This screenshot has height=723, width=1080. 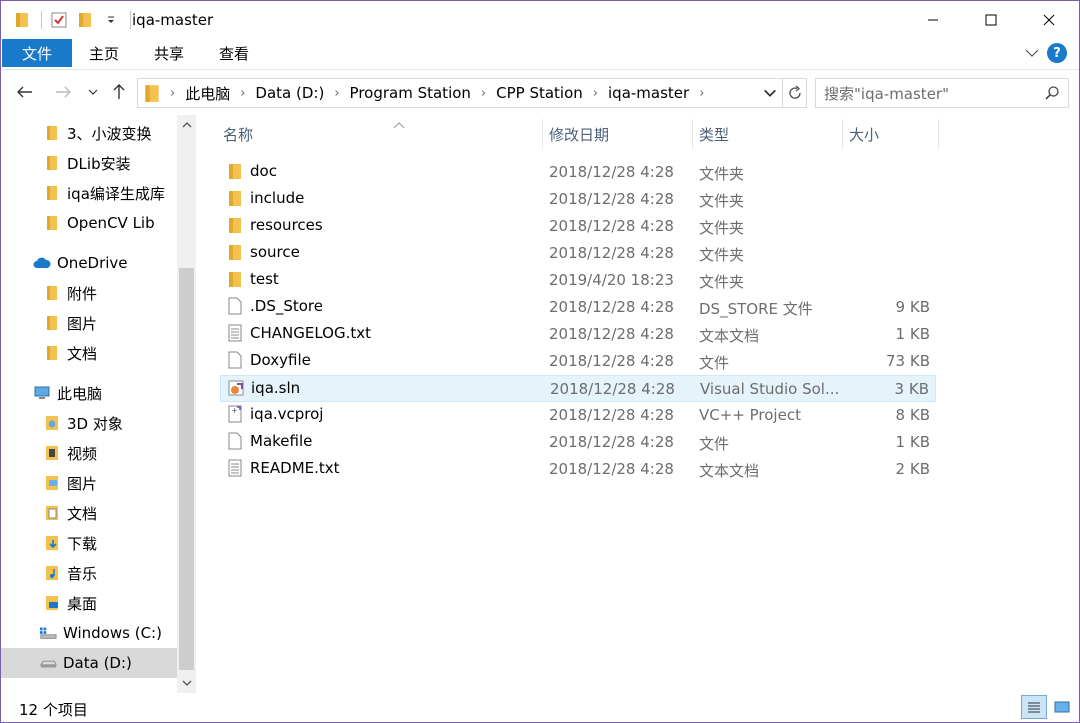 I want to click on up-button, so click(x=119, y=92).